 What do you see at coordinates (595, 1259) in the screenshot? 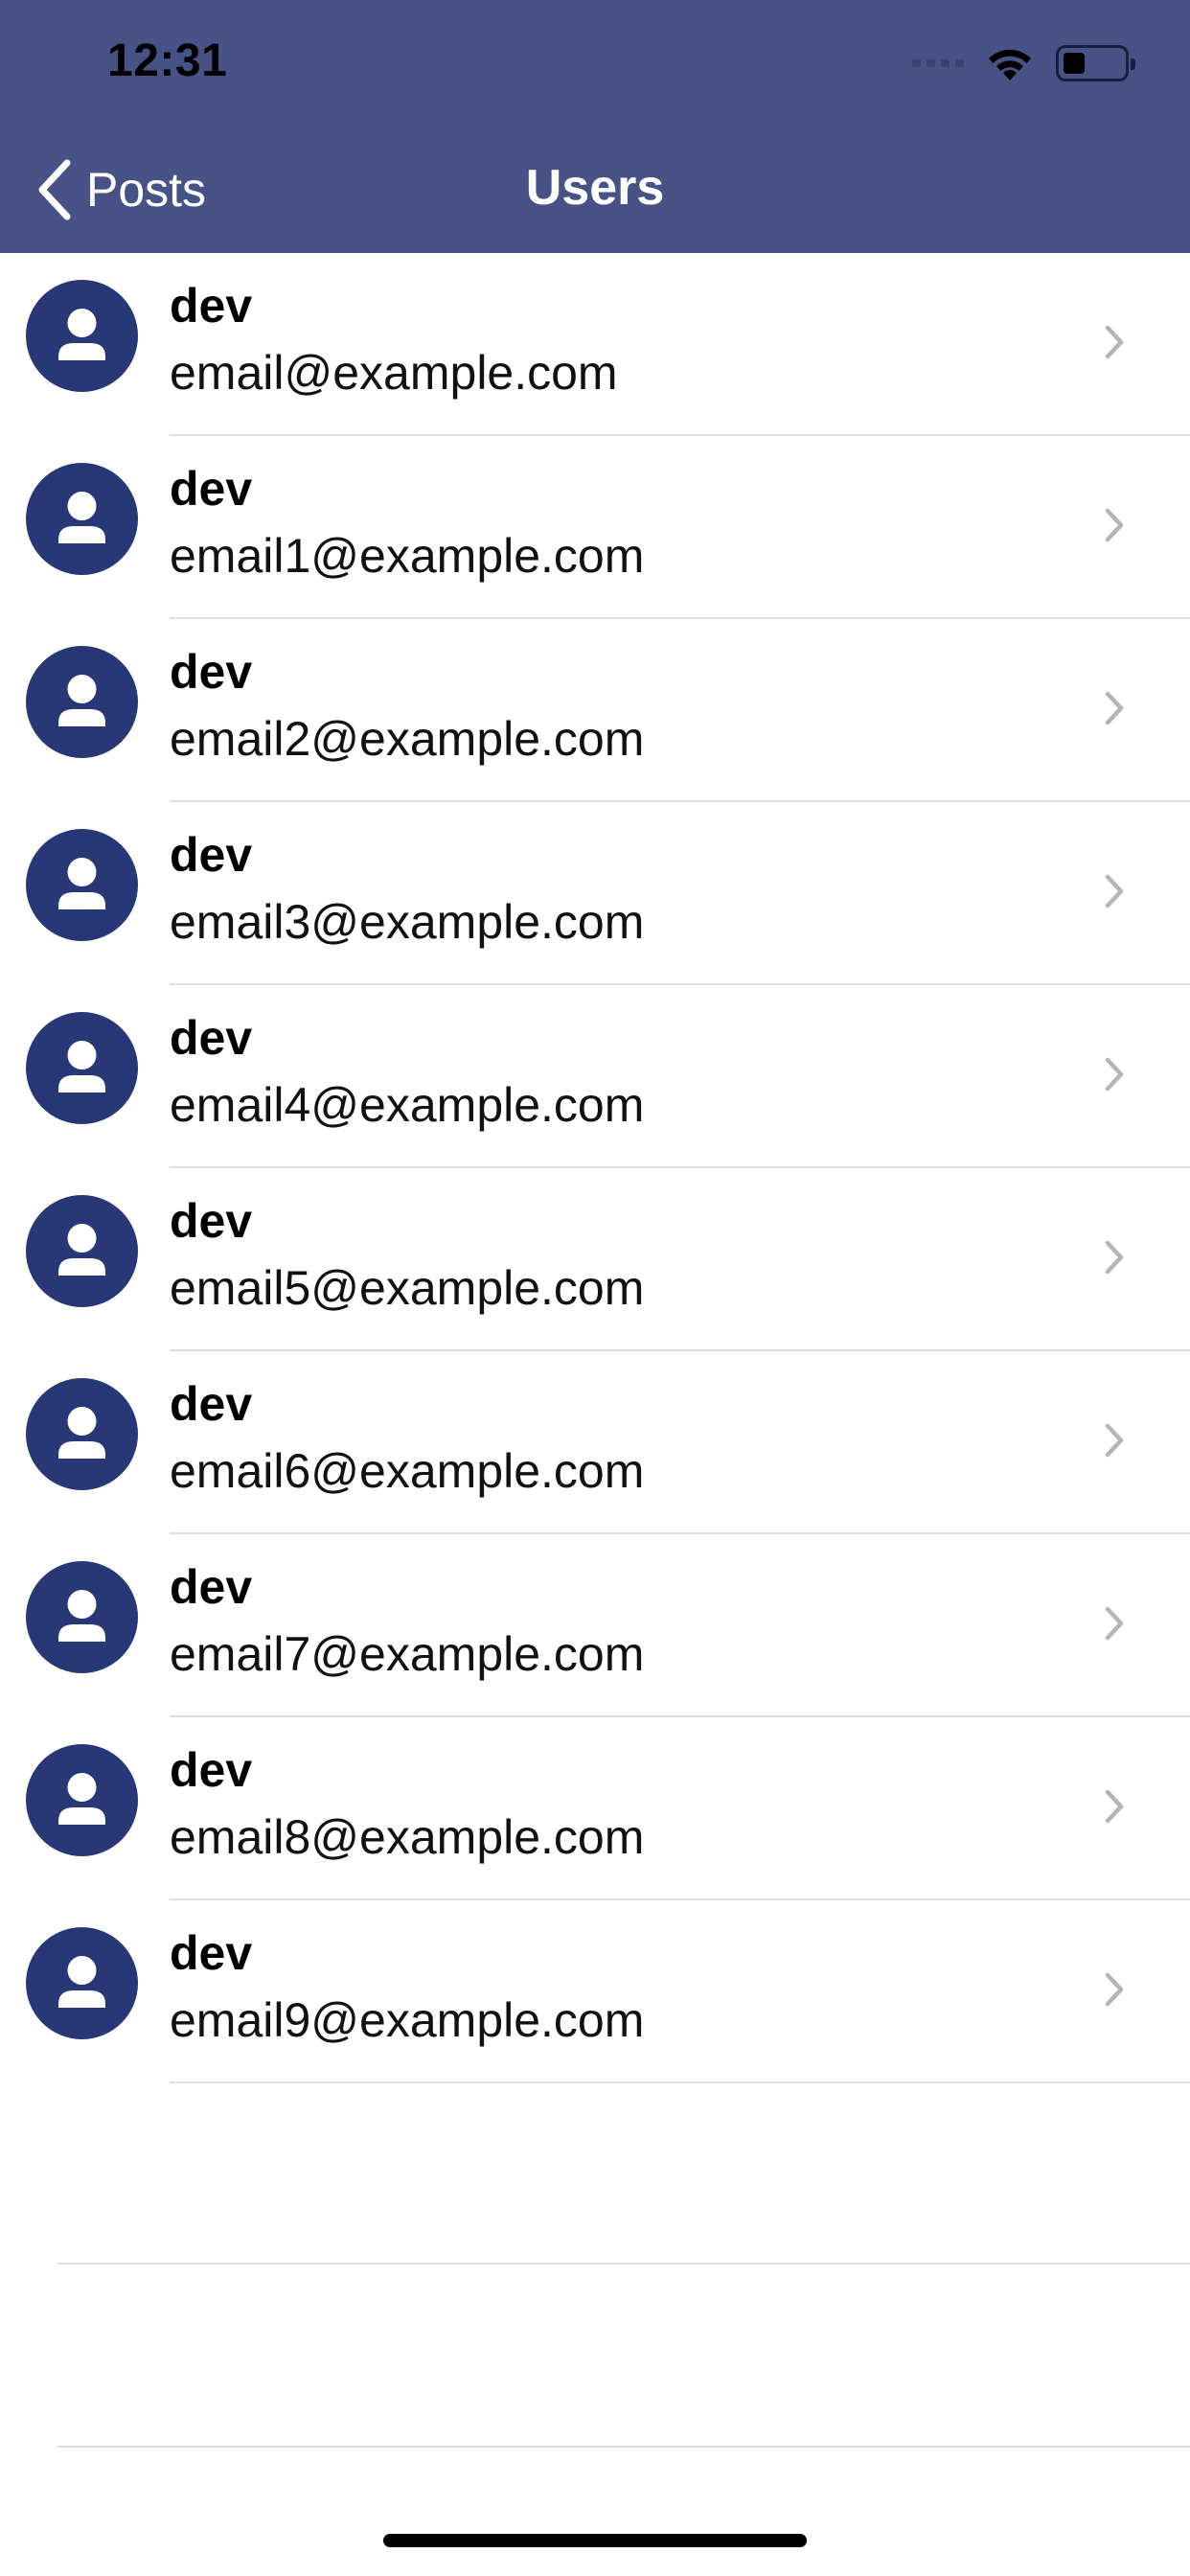
I see `list-item: dev email5@example.com` at bounding box center [595, 1259].